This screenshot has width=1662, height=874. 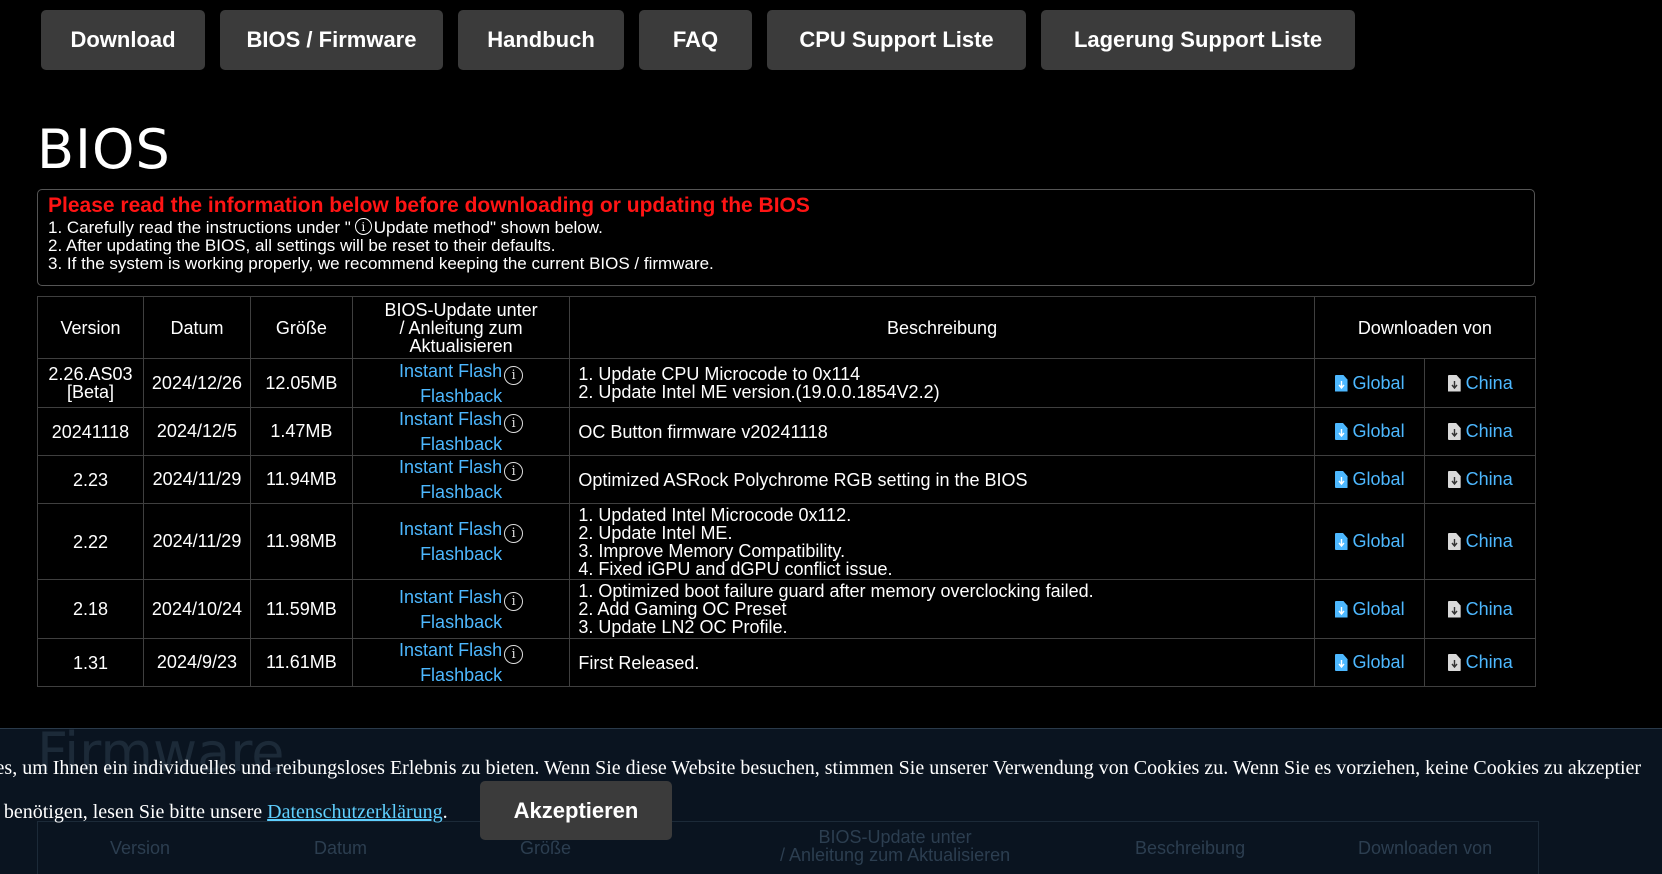 What do you see at coordinates (197, 431) in the screenshot?
I see `date-cell: 2024/12/5` at bounding box center [197, 431].